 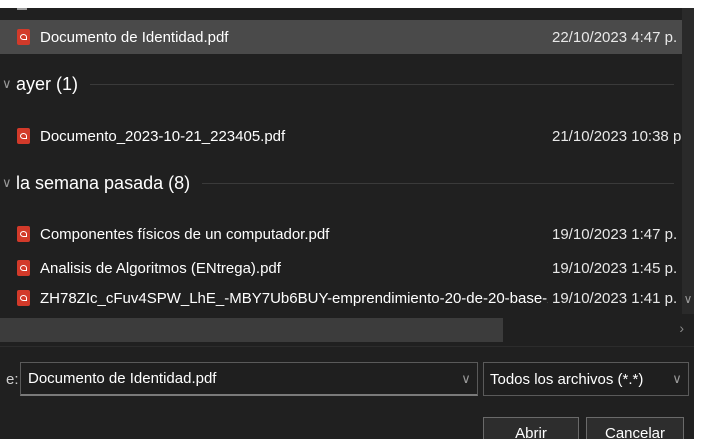 I want to click on horizontal-scrollbar: ›, so click(x=347, y=330).